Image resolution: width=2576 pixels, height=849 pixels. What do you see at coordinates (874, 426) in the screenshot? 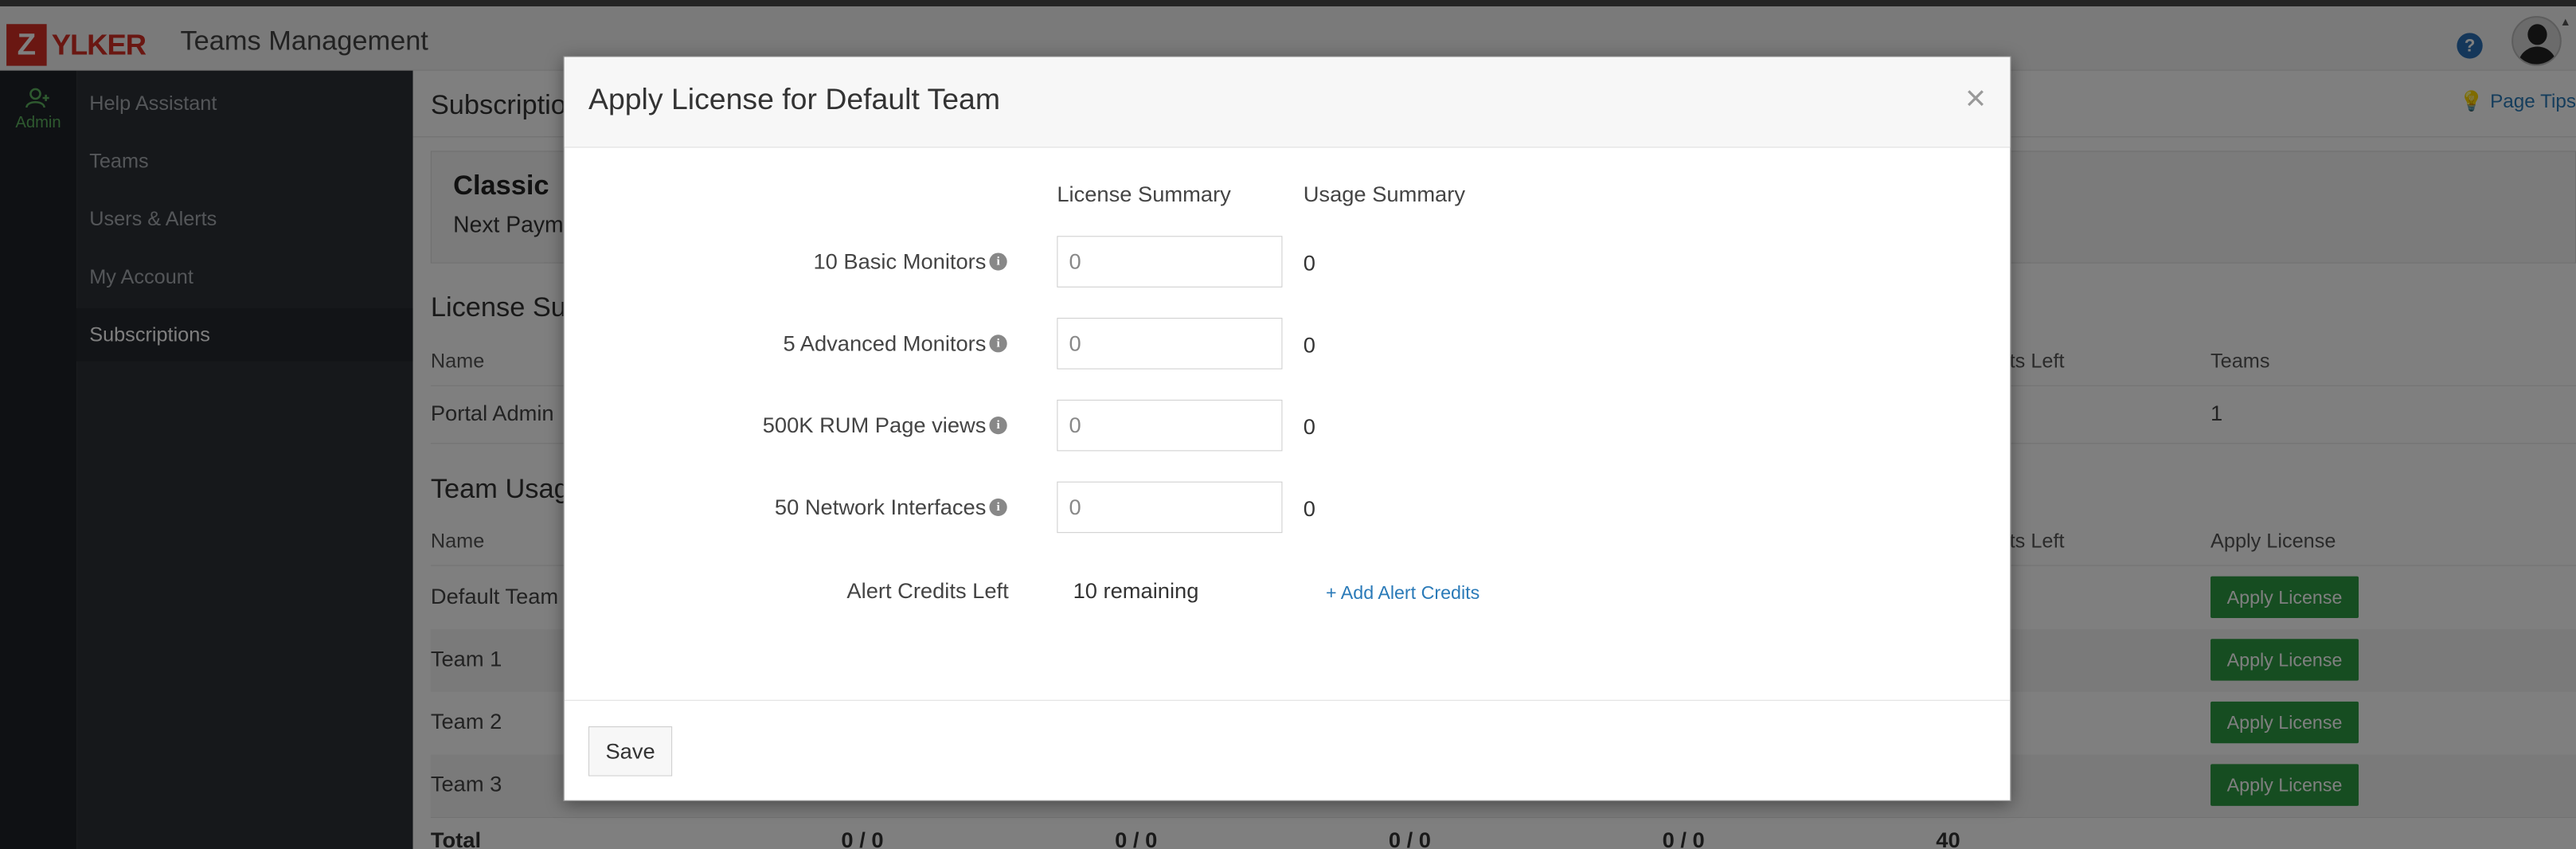
I see `rum-page-views-label: 500K RUM Page views` at bounding box center [874, 426].